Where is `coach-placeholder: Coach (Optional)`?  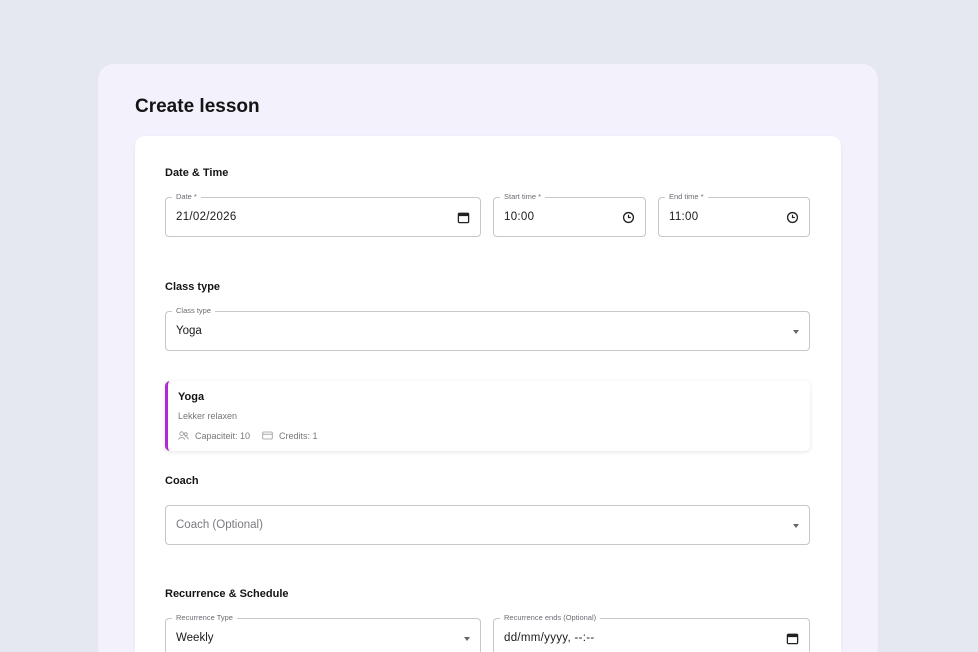
coach-placeholder: Coach (Optional) is located at coordinates (219, 525).